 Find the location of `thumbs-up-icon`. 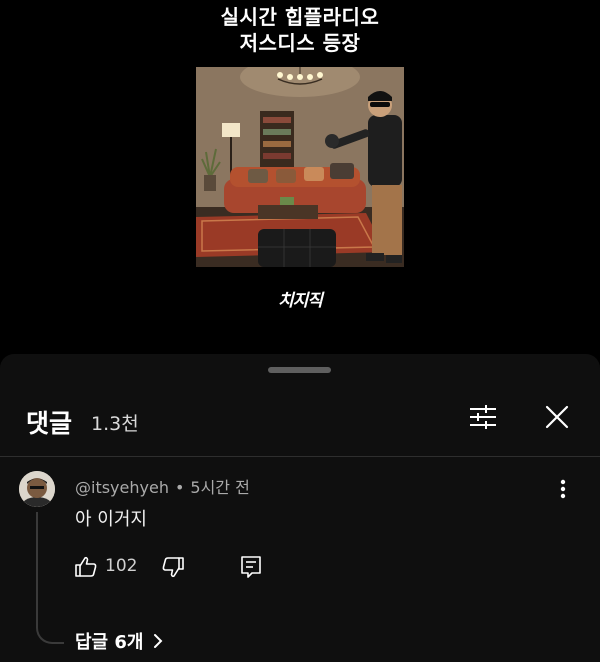

thumbs-up-icon is located at coordinates (86, 567).